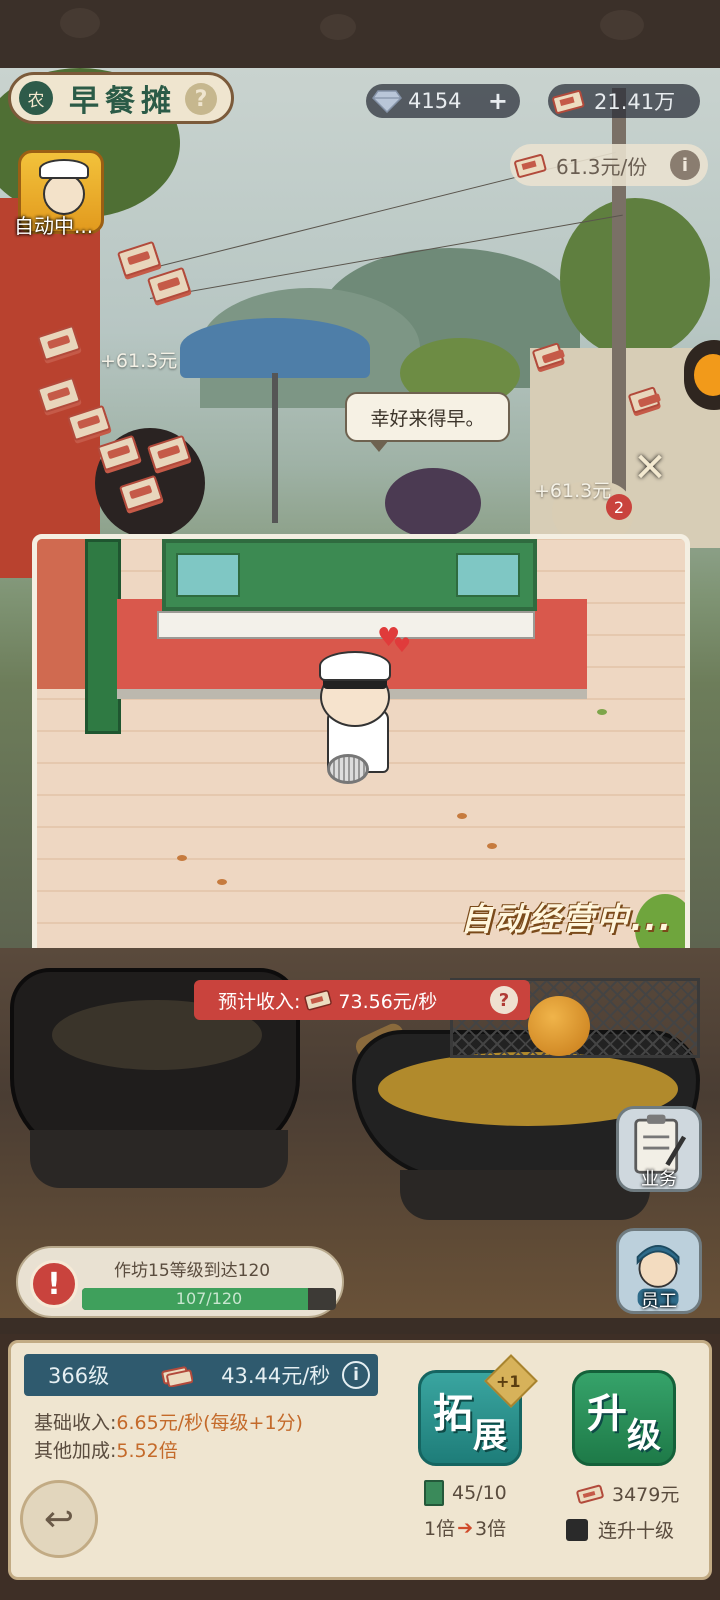  Describe the element at coordinates (180, 1282) in the screenshot. I see `workshop-goal-bar: ! 作坊15等级到达120 107/120` at that location.